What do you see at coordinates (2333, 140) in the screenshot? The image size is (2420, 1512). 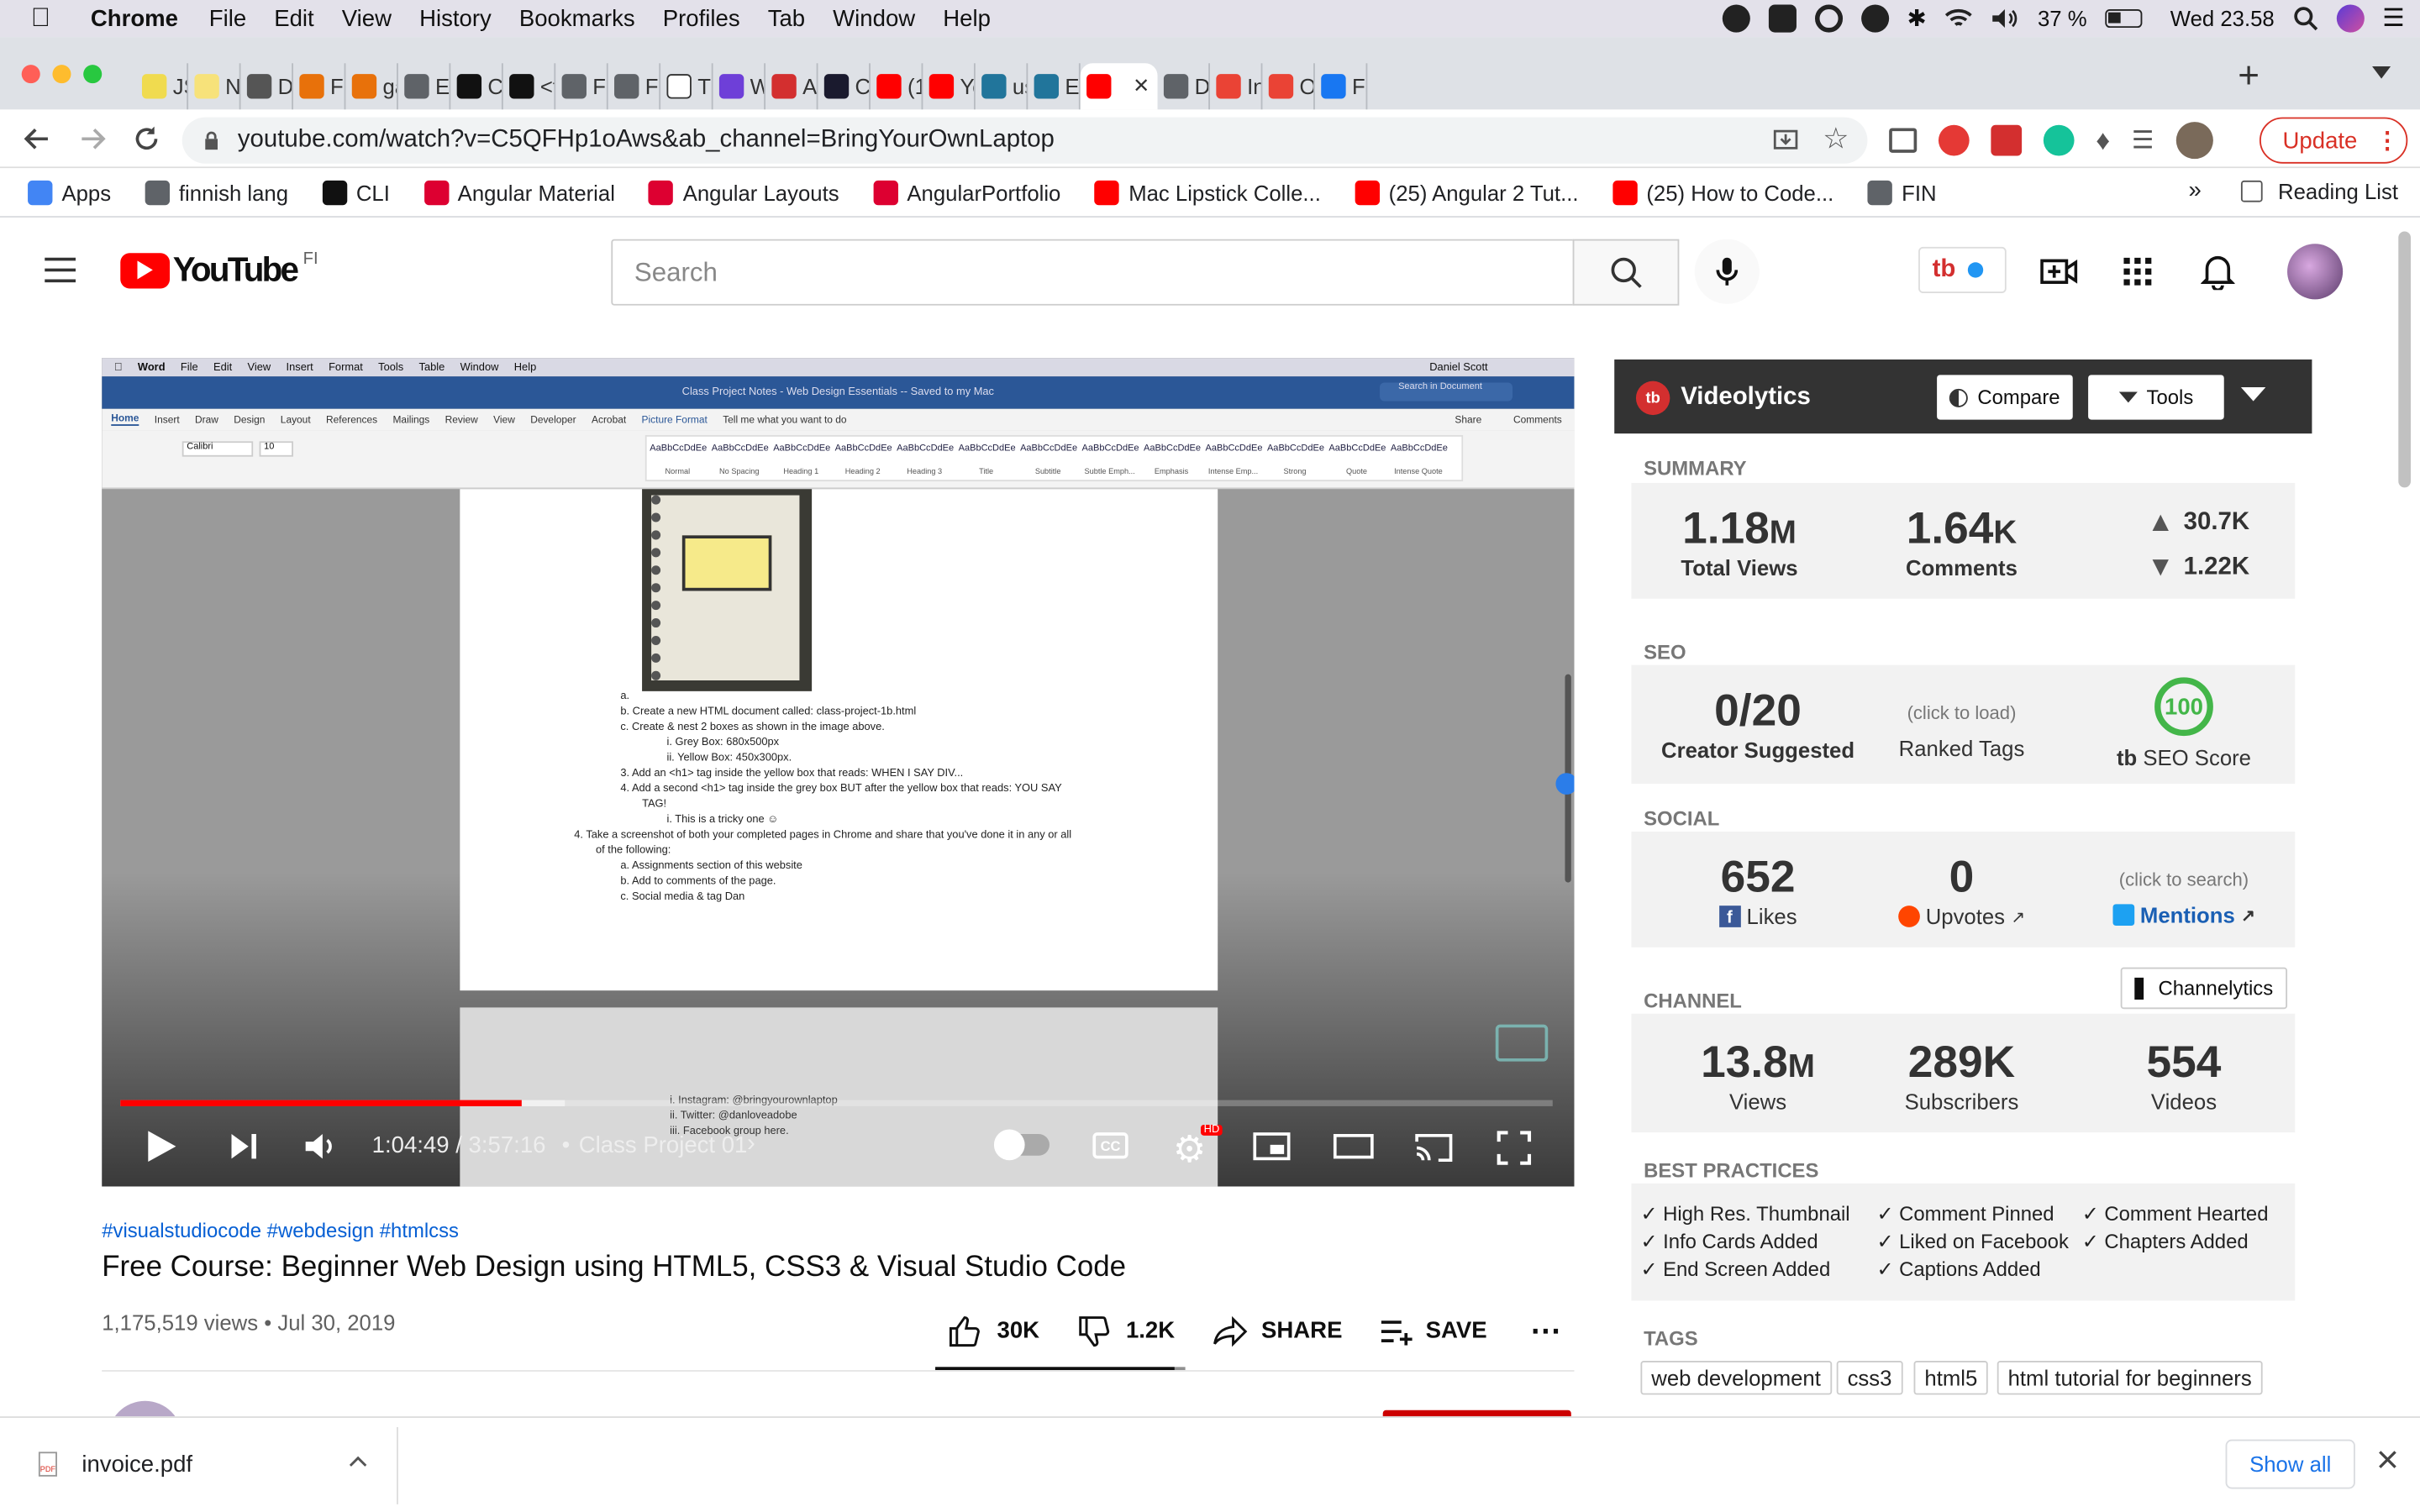 I see `update-button: Update ⋮` at bounding box center [2333, 140].